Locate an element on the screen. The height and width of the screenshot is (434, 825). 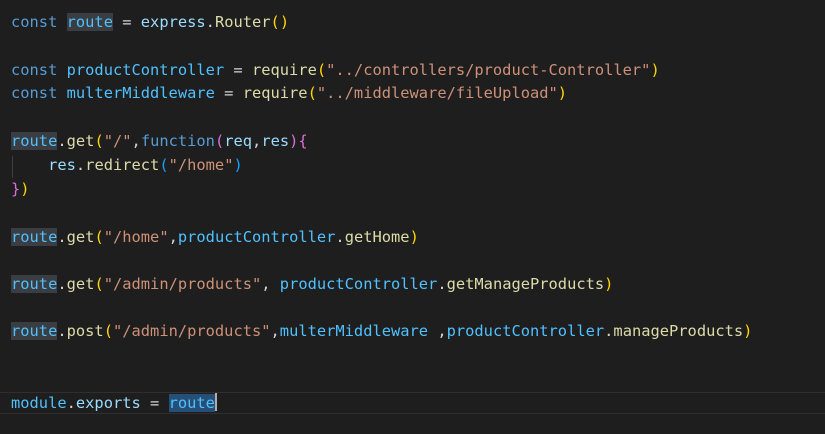
code-line: res.redirect("/home") is located at coordinates (127, 165).